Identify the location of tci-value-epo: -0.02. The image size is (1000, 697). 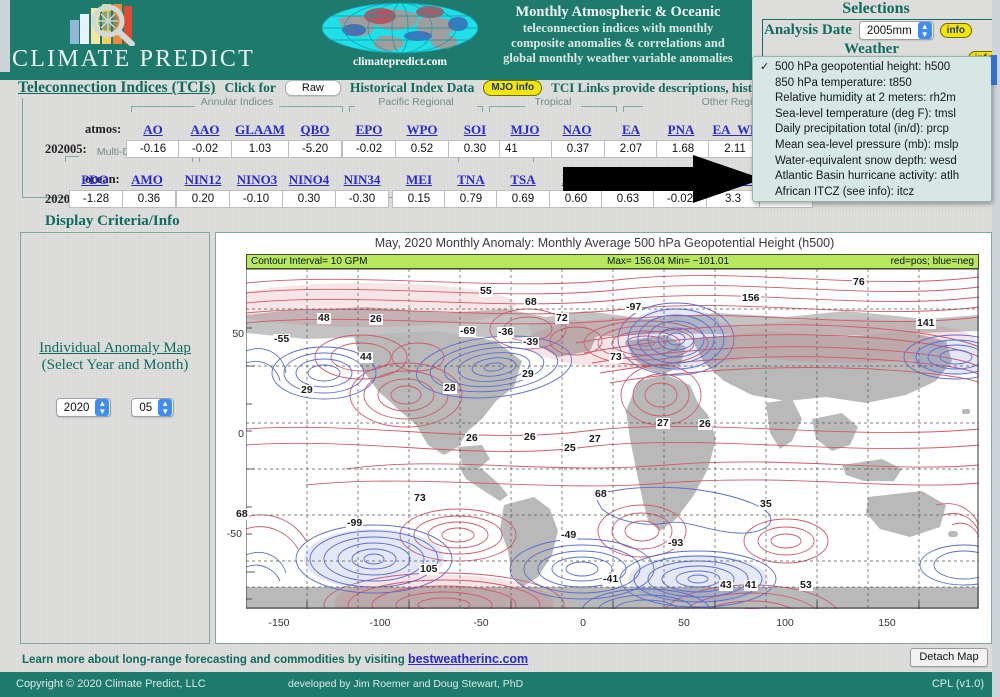
(369, 149).